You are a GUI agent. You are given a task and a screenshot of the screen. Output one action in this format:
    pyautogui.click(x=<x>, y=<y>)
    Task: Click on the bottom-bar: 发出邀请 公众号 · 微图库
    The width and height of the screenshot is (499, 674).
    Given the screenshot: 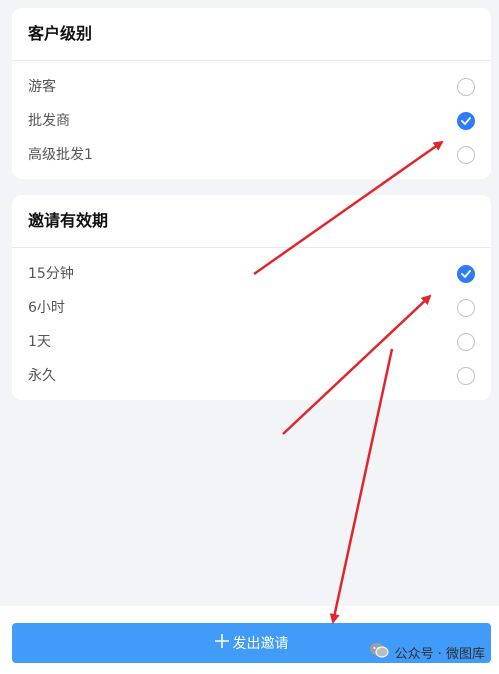 What is the action you would take?
    pyautogui.click(x=249, y=640)
    